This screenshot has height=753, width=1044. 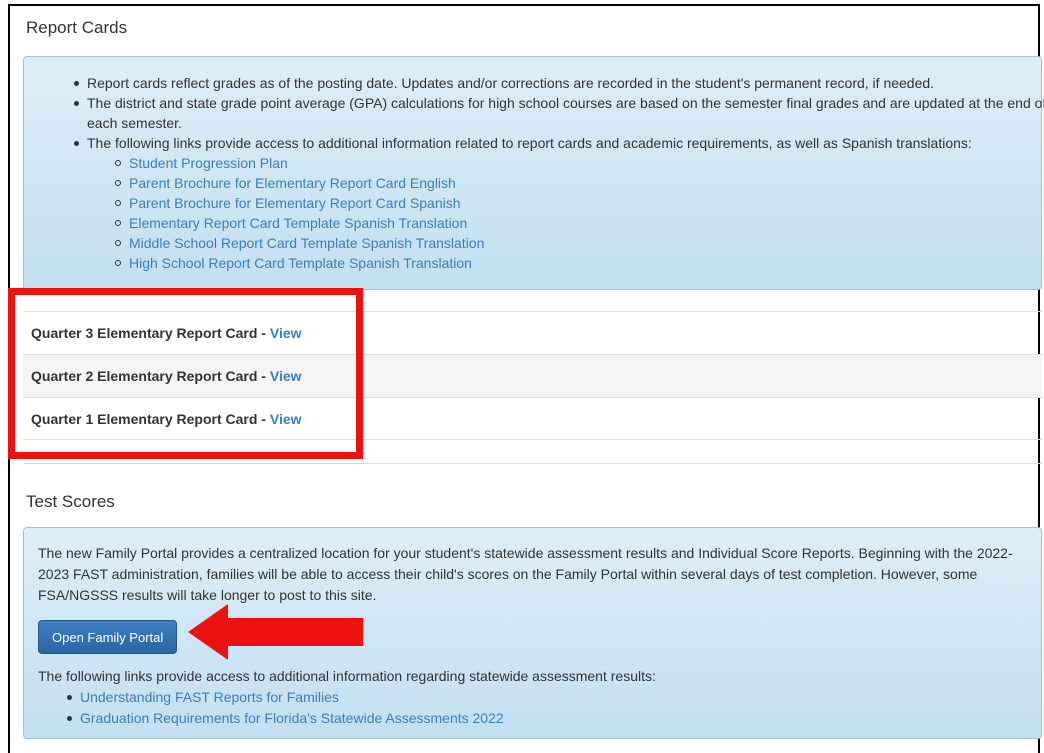 I want to click on red-left-arrow-icon, so click(x=275, y=632).